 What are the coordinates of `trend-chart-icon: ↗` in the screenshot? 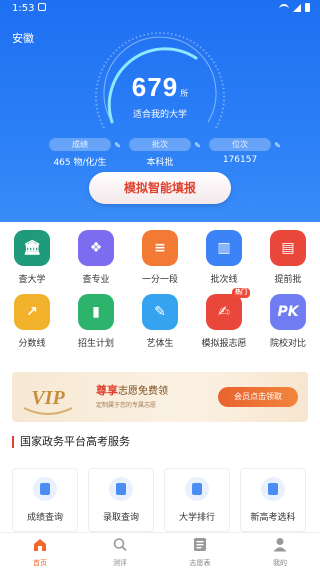 It's located at (32, 312).